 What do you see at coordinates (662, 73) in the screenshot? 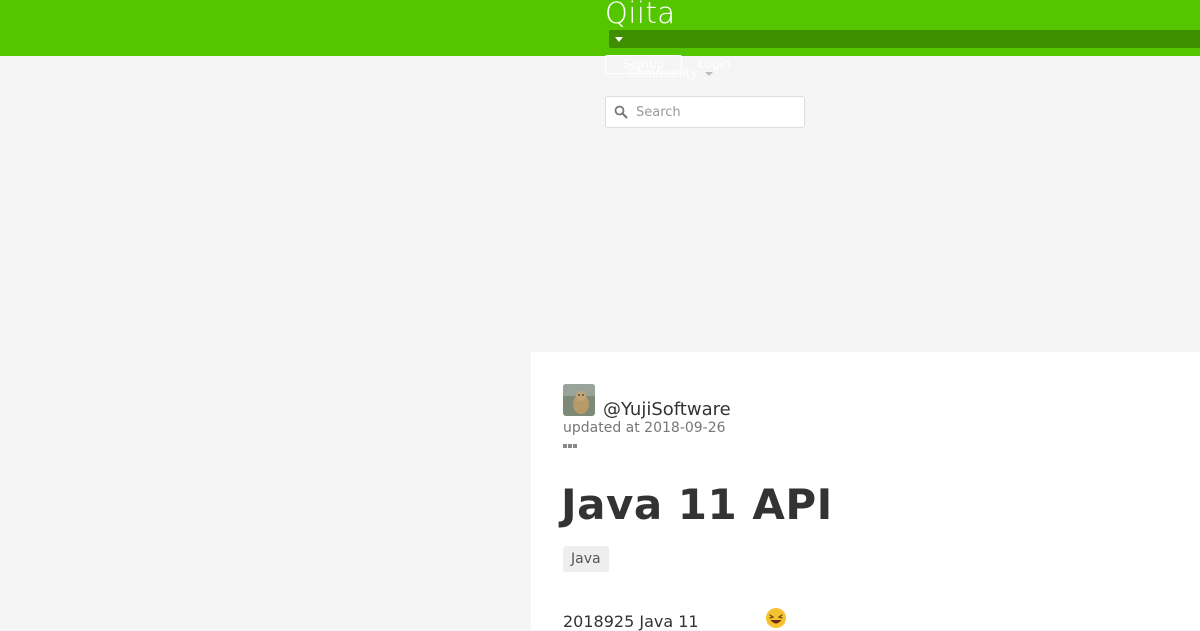
I see `community-menu: Community` at bounding box center [662, 73].